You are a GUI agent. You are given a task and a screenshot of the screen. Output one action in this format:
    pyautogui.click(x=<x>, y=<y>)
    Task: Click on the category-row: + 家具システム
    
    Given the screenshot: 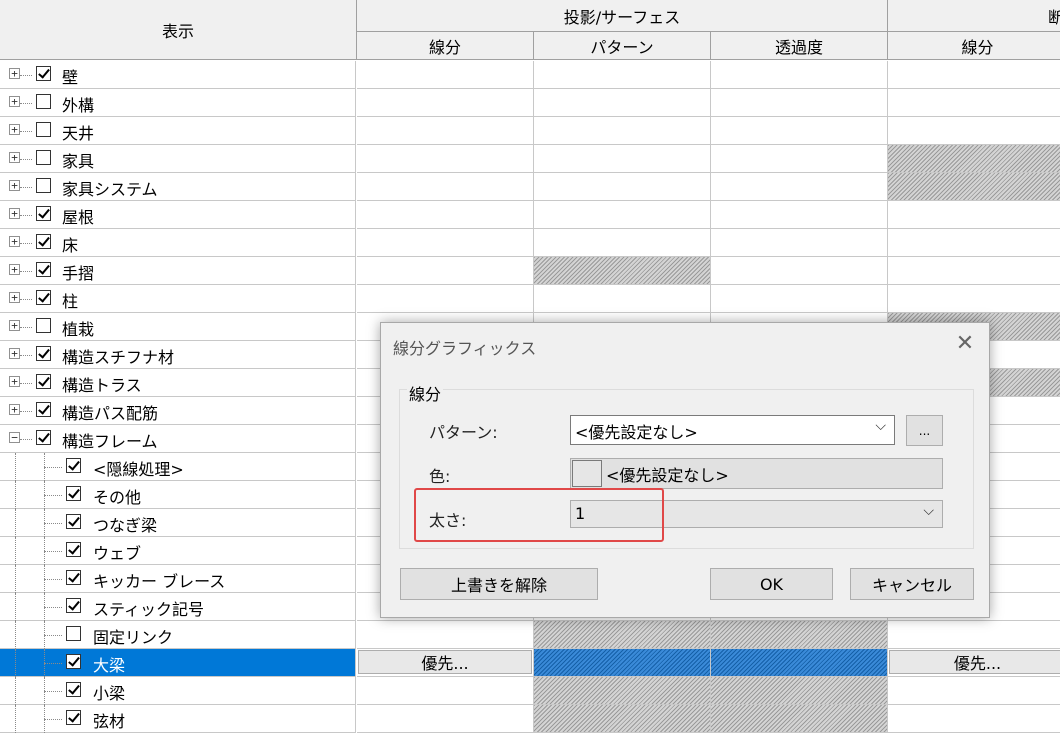 What is the action you would take?
    pyautogui.click(x=530, y=187)
    